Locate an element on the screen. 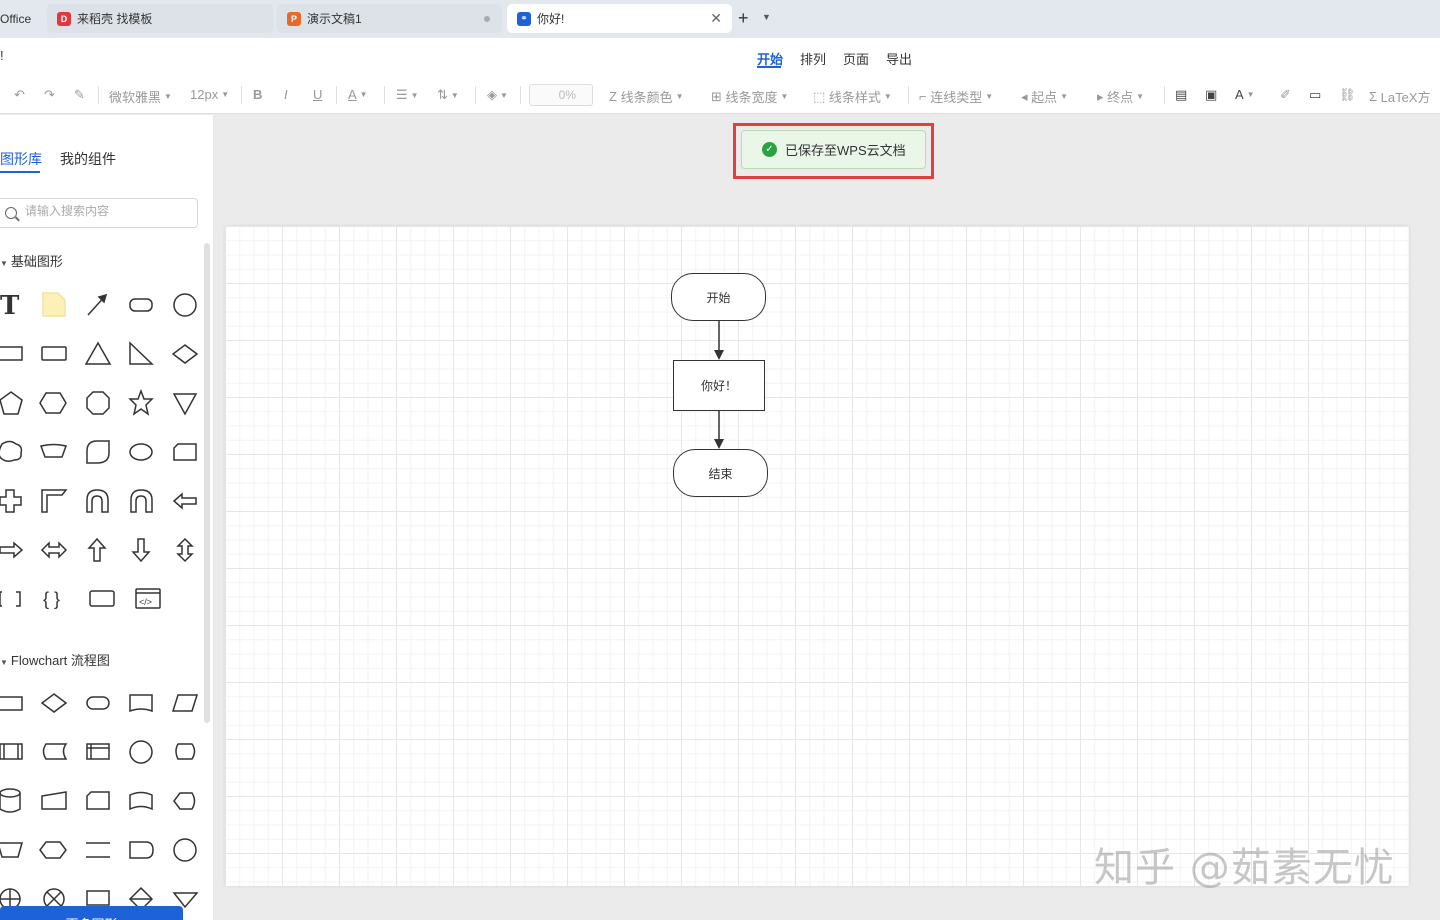 The height and width of the screenshot is (920, 1440). fc-card-icon is located at coordinates (98, 800).